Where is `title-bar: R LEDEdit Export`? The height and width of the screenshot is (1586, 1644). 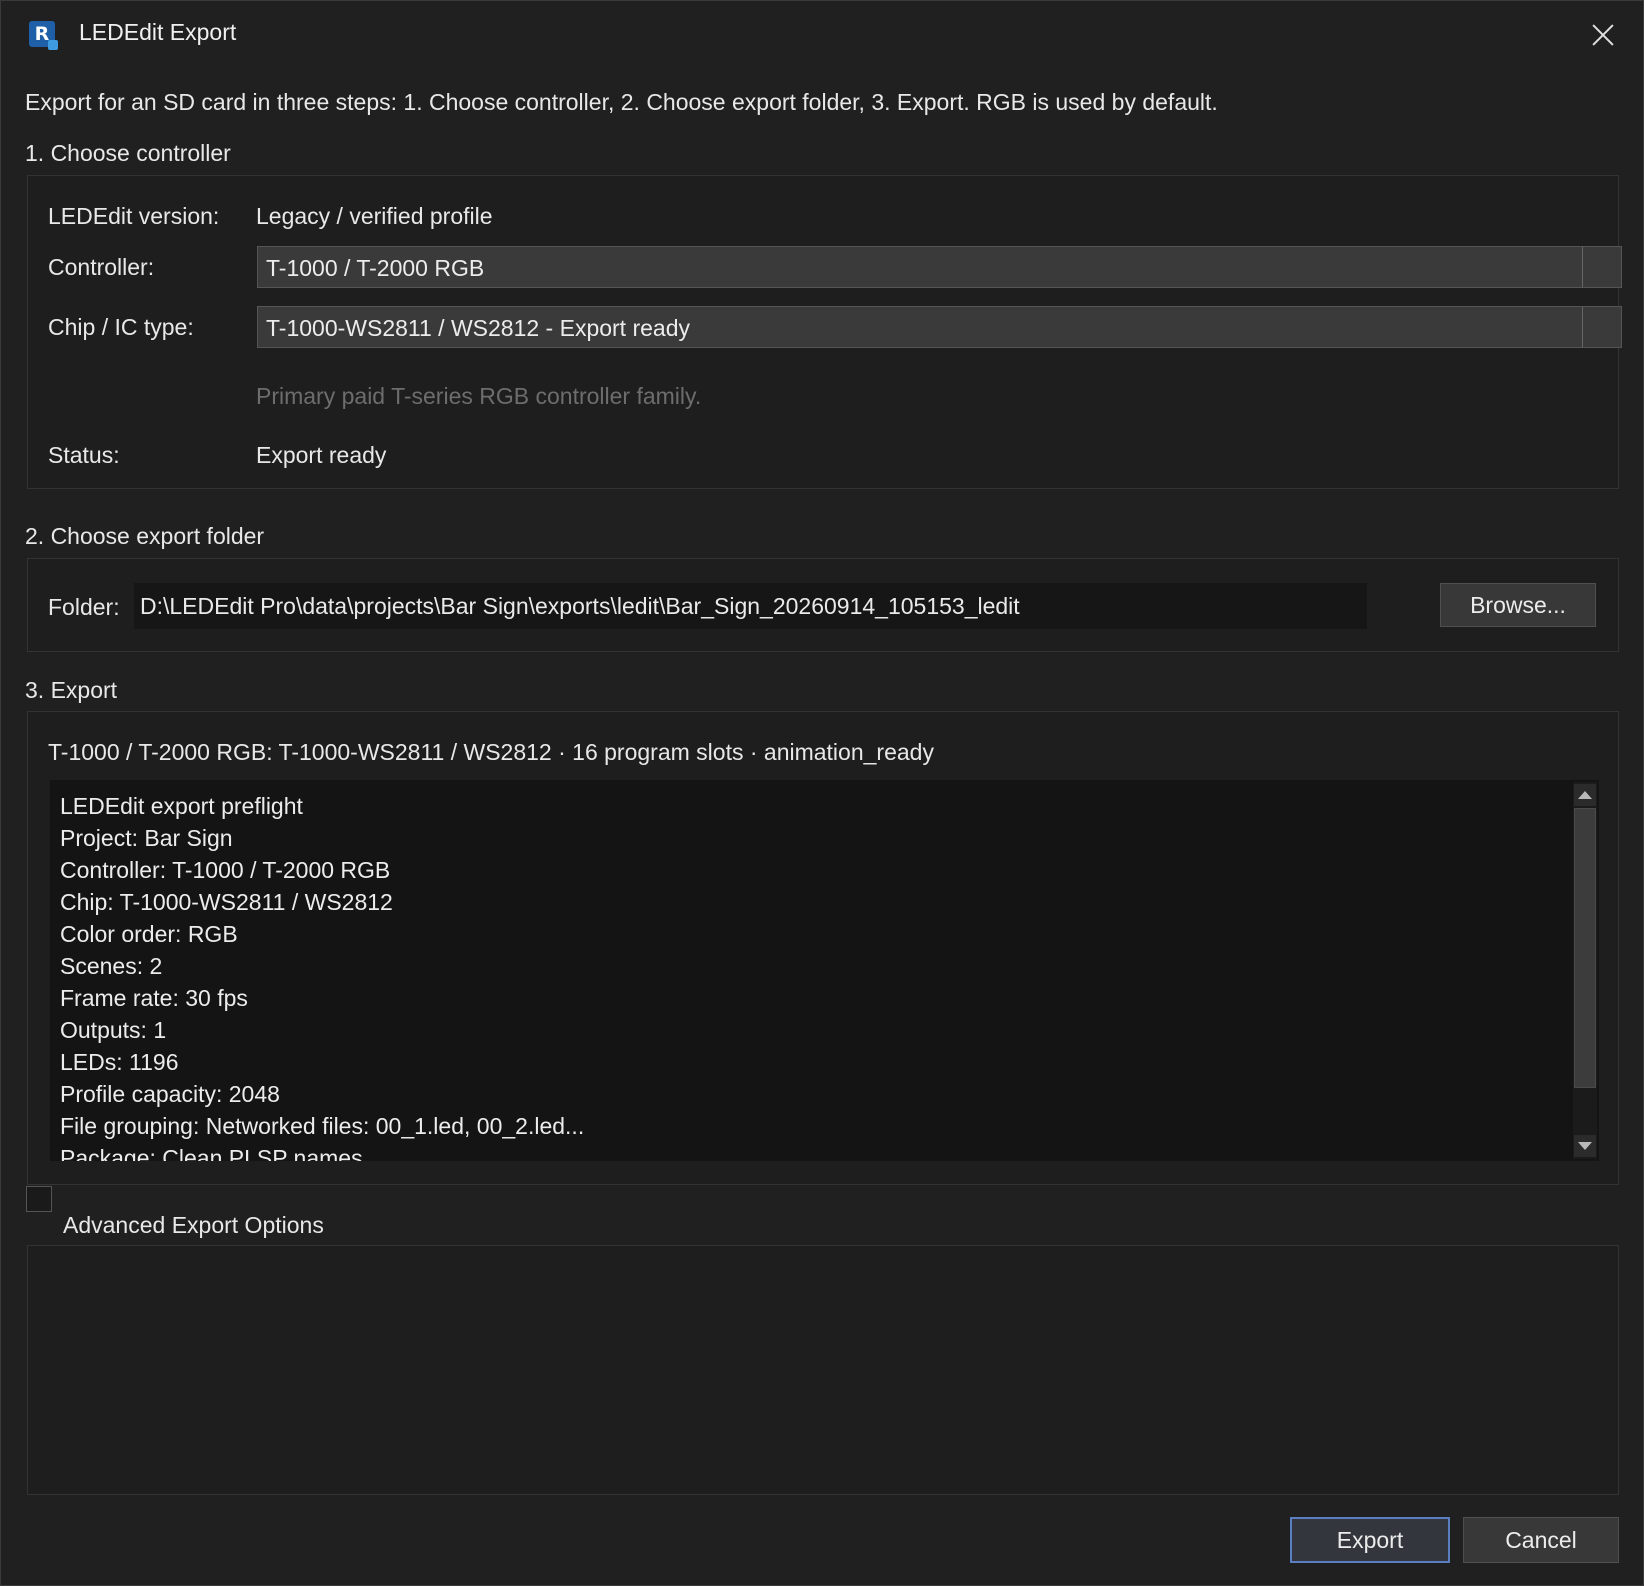
title-bar: R LEDEdit Export is located at coordinates (822, 34).